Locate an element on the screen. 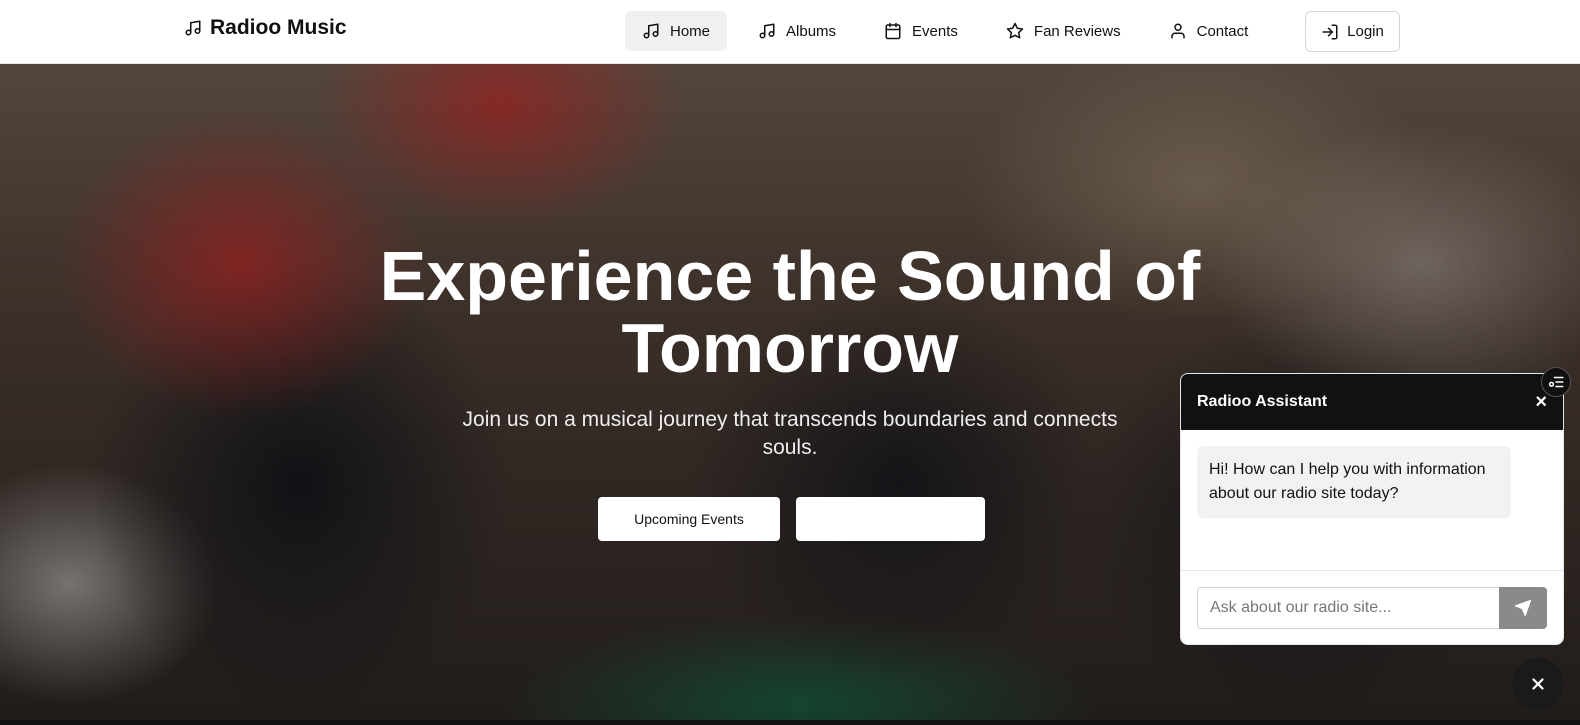  user-icon is located at coordinates (1178, 31).